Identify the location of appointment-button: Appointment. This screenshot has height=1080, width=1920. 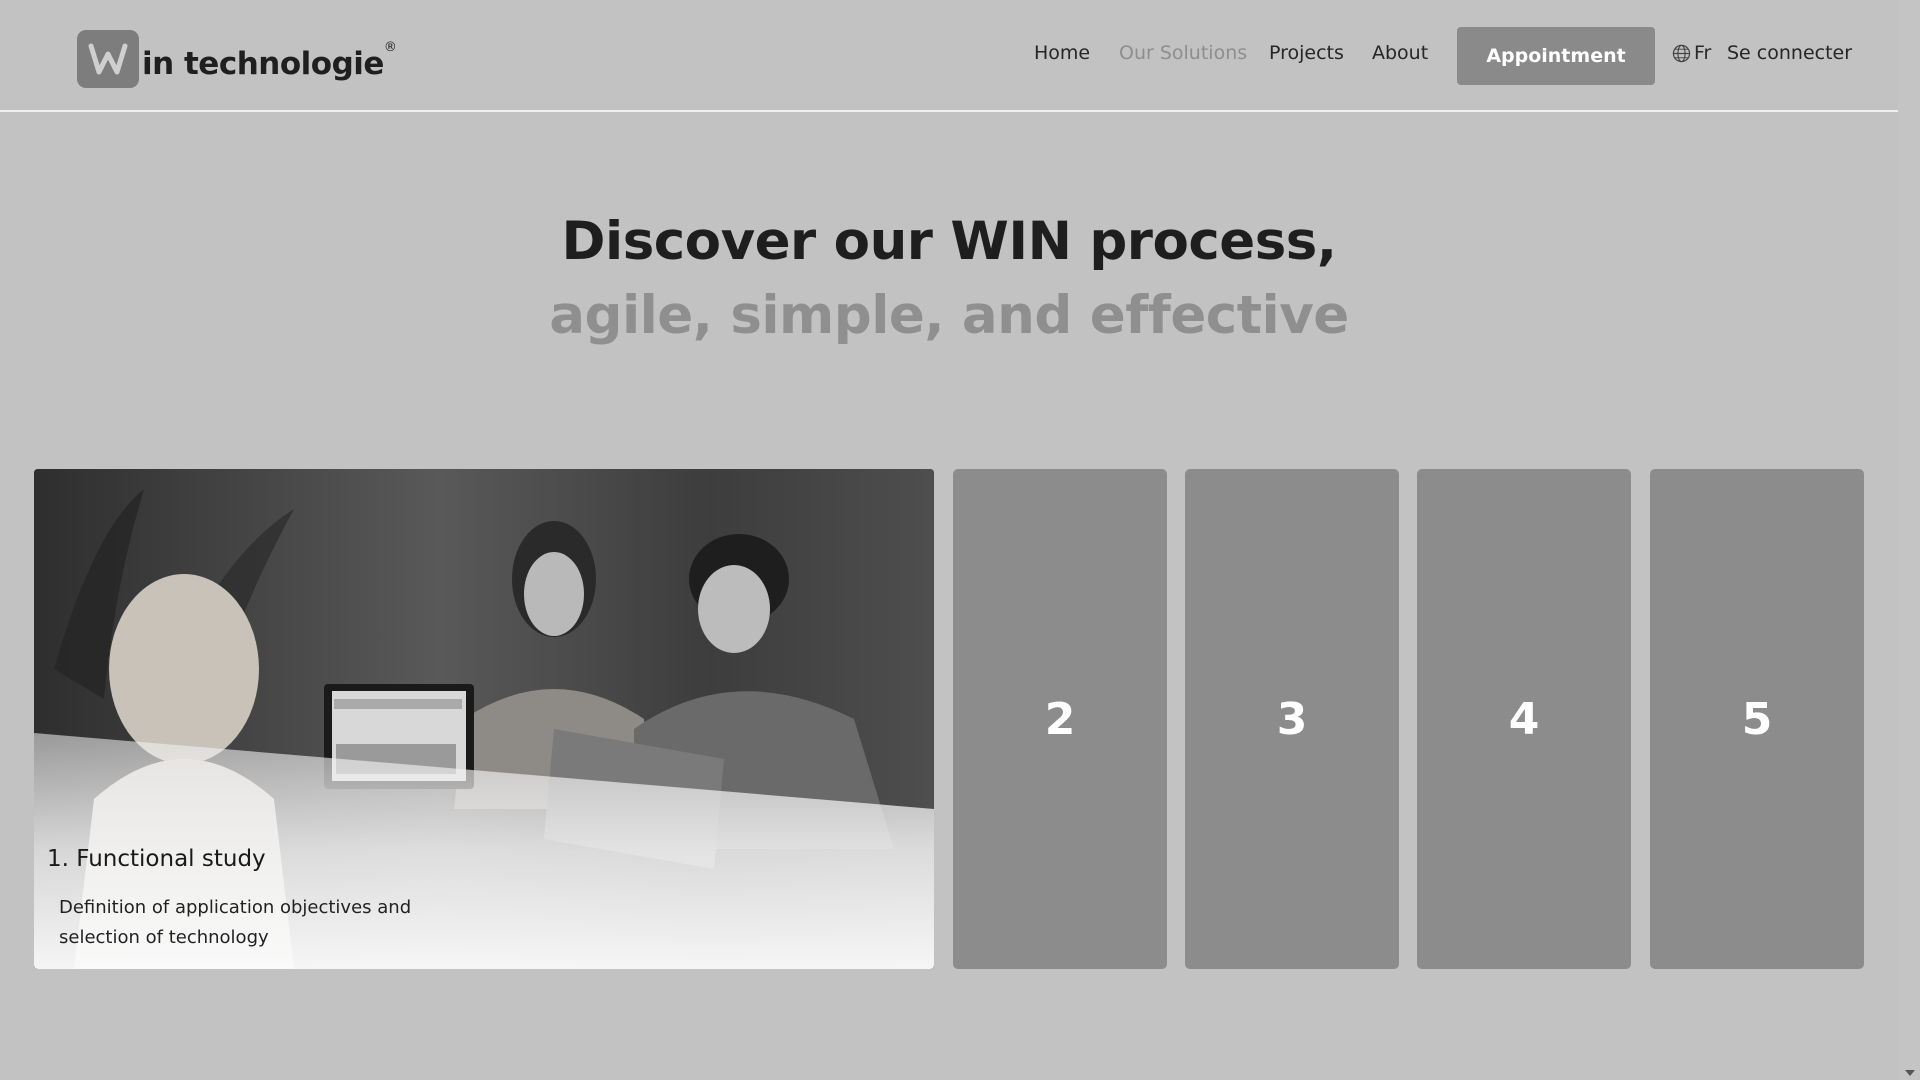
(1556, 56).